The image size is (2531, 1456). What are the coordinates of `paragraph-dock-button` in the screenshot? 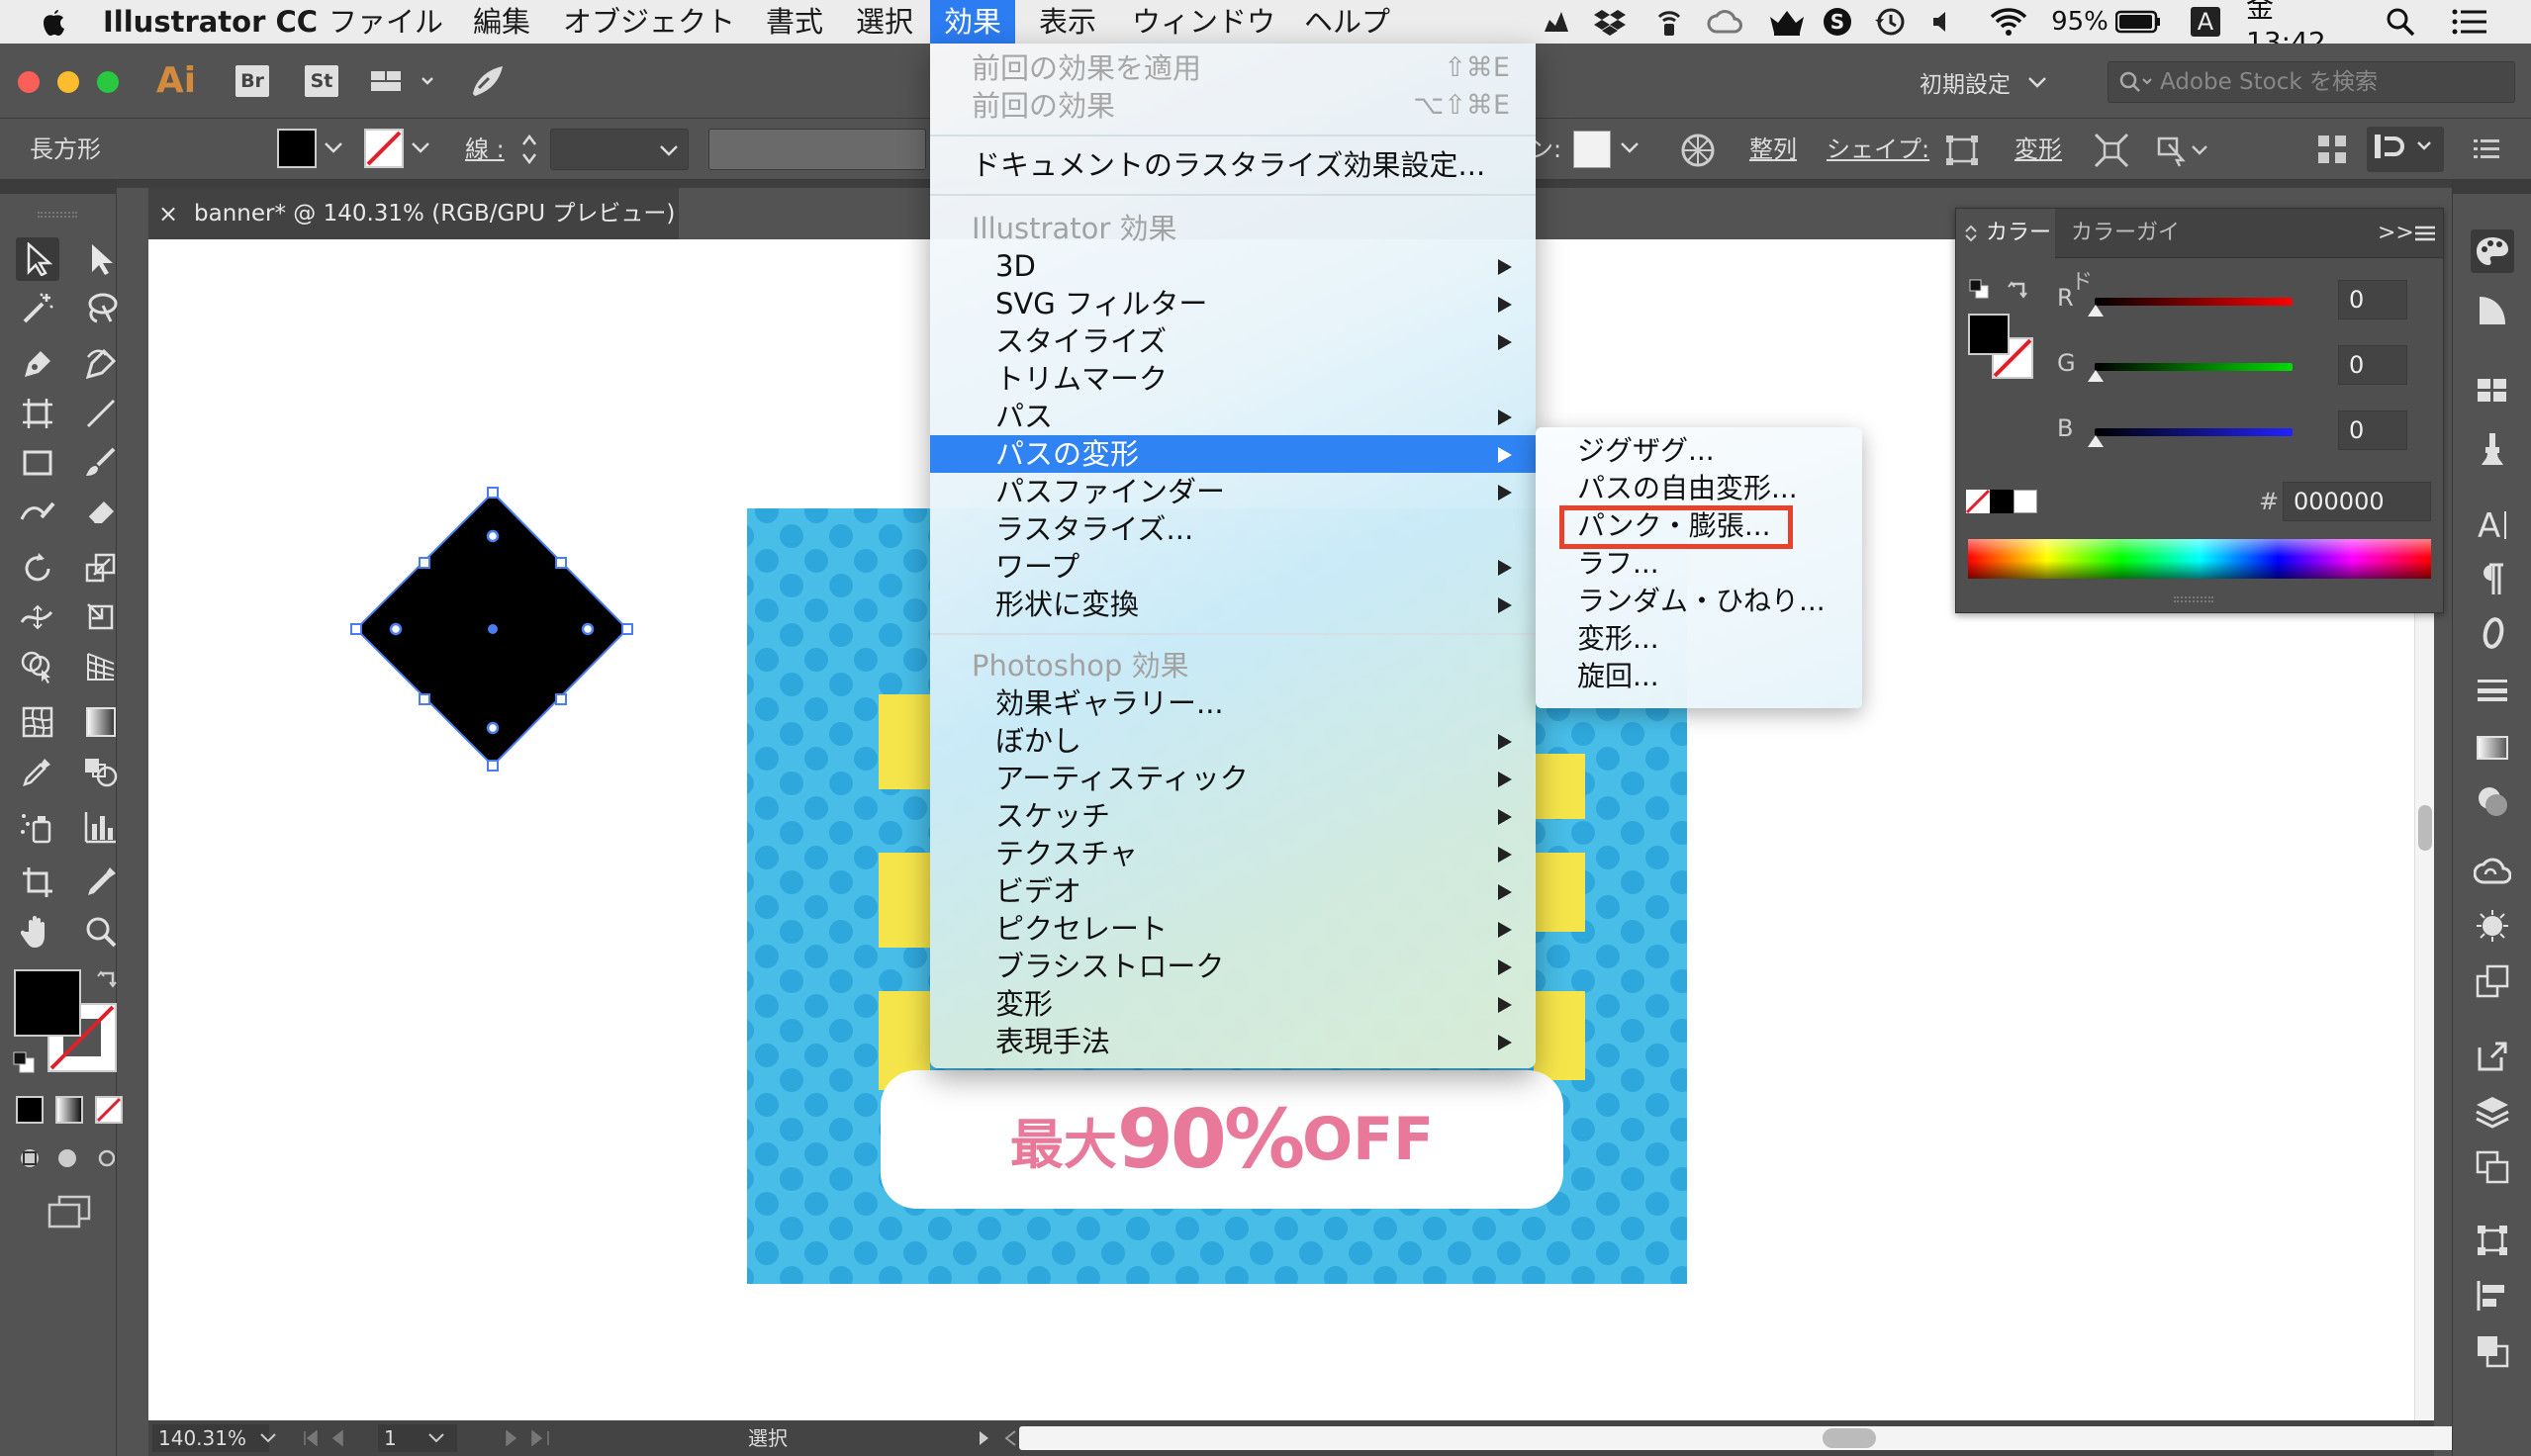 It's located at (2492, 579).